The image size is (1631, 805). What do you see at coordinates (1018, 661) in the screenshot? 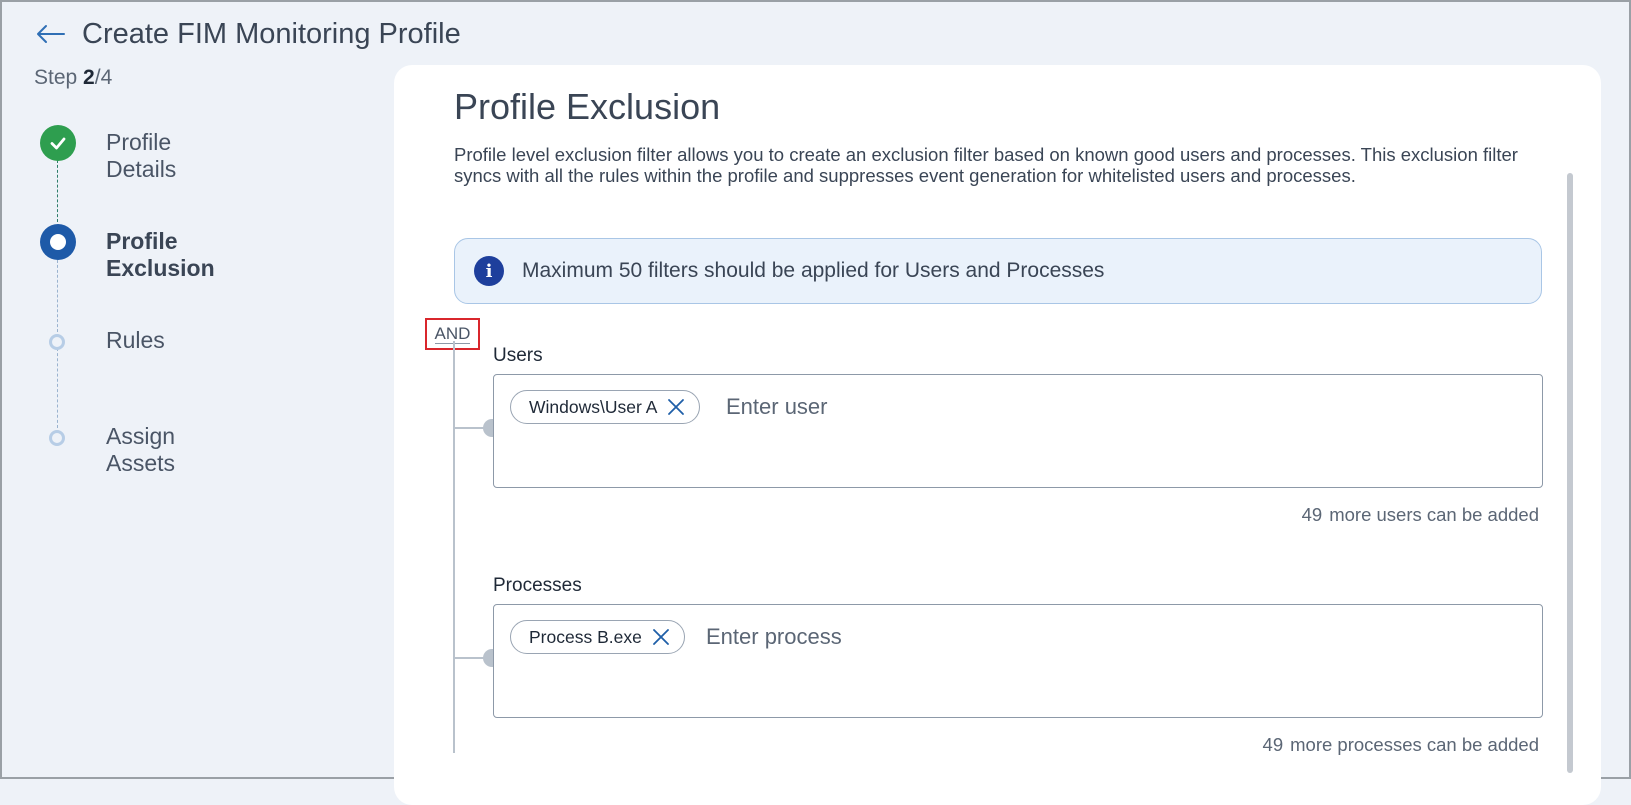
I see `processes-field: Process B.exe` at bounding box center [1018, 661].